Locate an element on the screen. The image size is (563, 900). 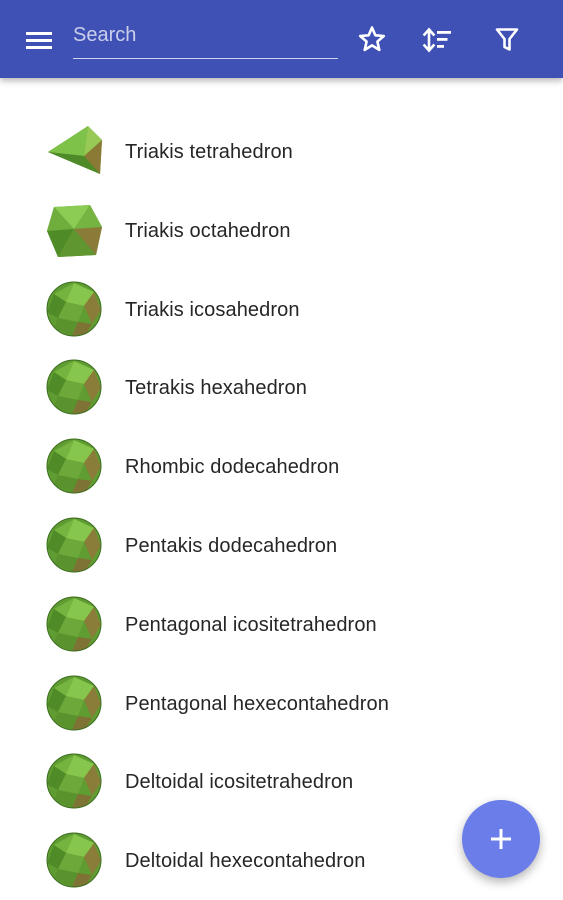
list-item: Pentagonal icositetrahedron is located at coordinates (281, 624).